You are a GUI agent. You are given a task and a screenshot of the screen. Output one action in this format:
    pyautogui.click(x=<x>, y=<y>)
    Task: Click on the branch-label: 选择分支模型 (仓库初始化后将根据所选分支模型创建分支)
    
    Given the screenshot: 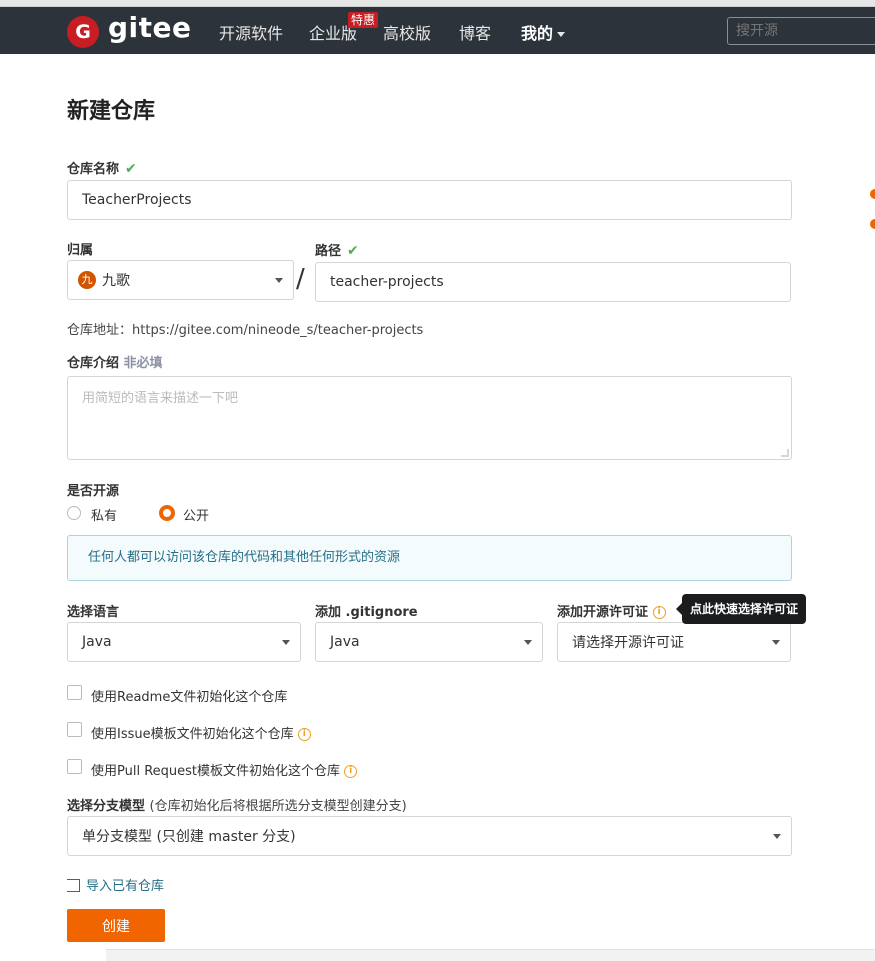 What is the action you would take?
    pyautogui.click(x=237, y=804)
    